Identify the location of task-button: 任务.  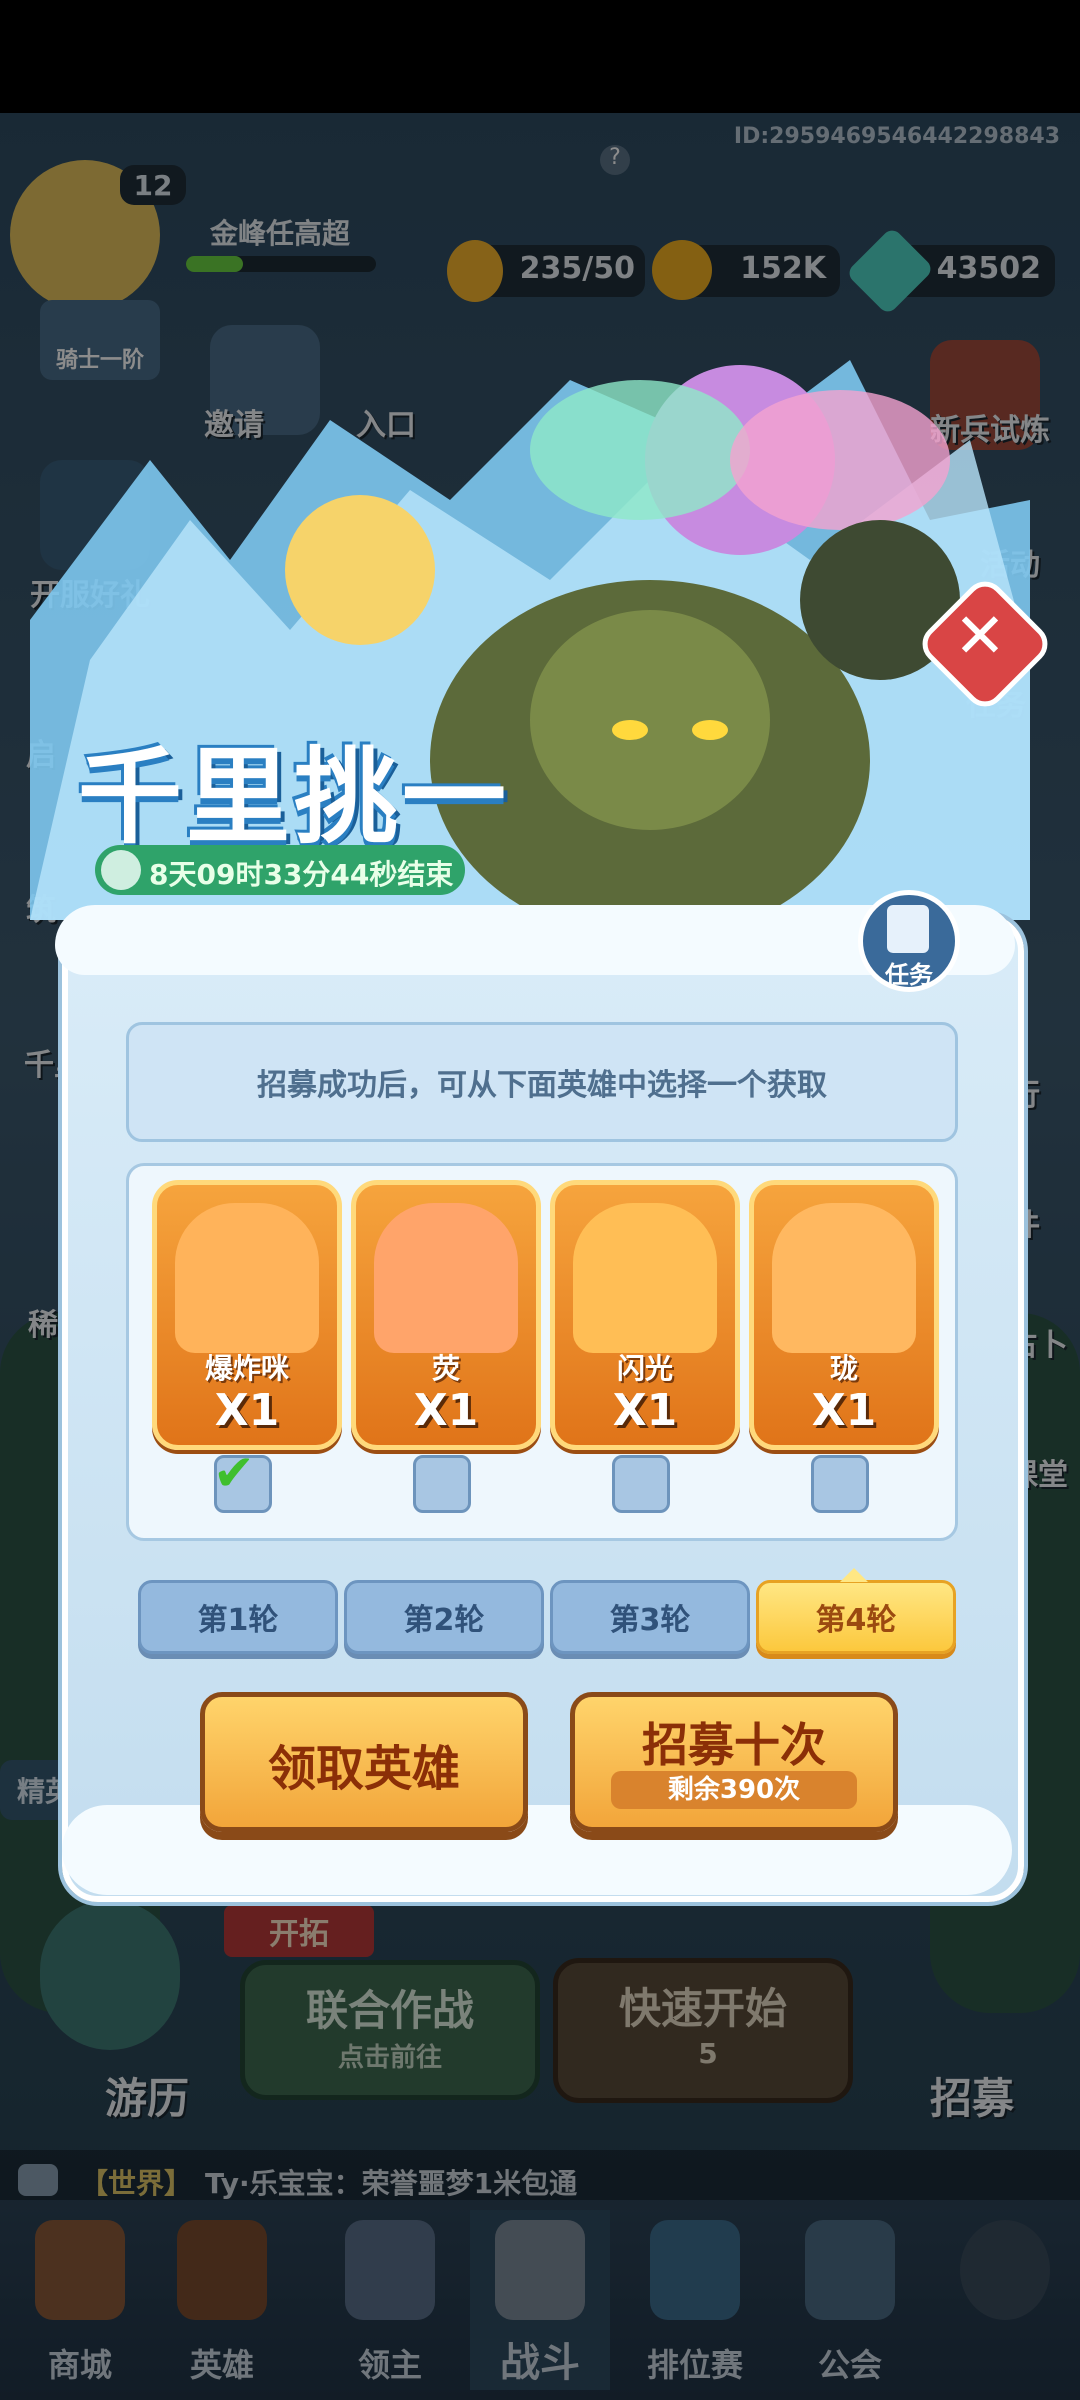
(909, 941).